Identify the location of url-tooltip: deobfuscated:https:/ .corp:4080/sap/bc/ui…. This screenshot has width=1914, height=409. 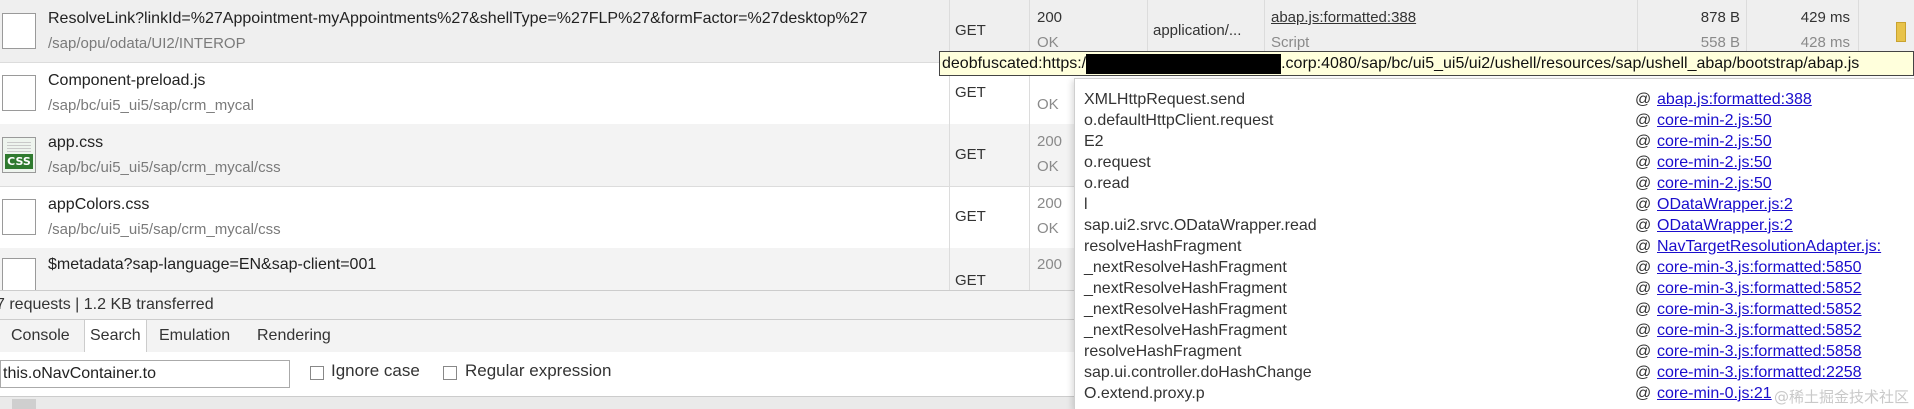
(1426, 63).